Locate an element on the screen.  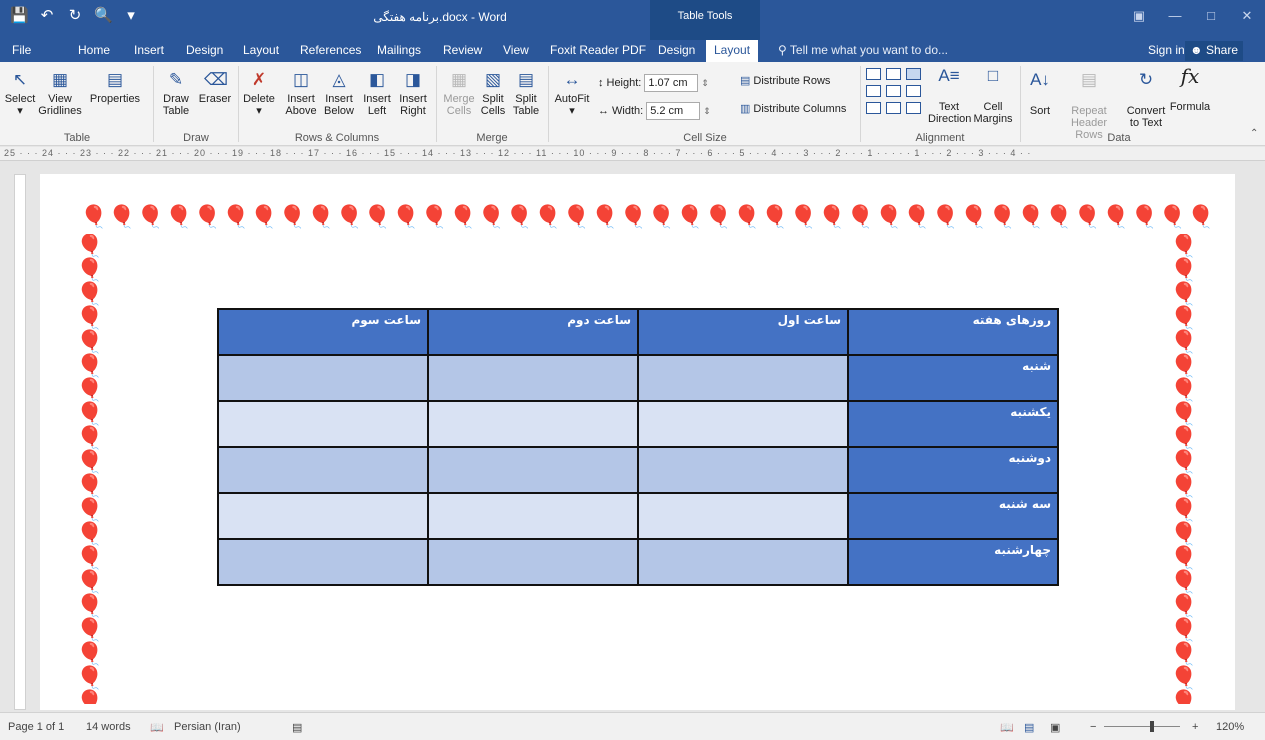
insert-below-button: ◬ Insert Below is located at coordinates (339, 93).